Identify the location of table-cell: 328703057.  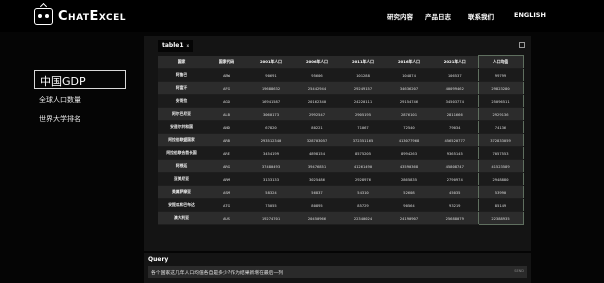
(317, 140).